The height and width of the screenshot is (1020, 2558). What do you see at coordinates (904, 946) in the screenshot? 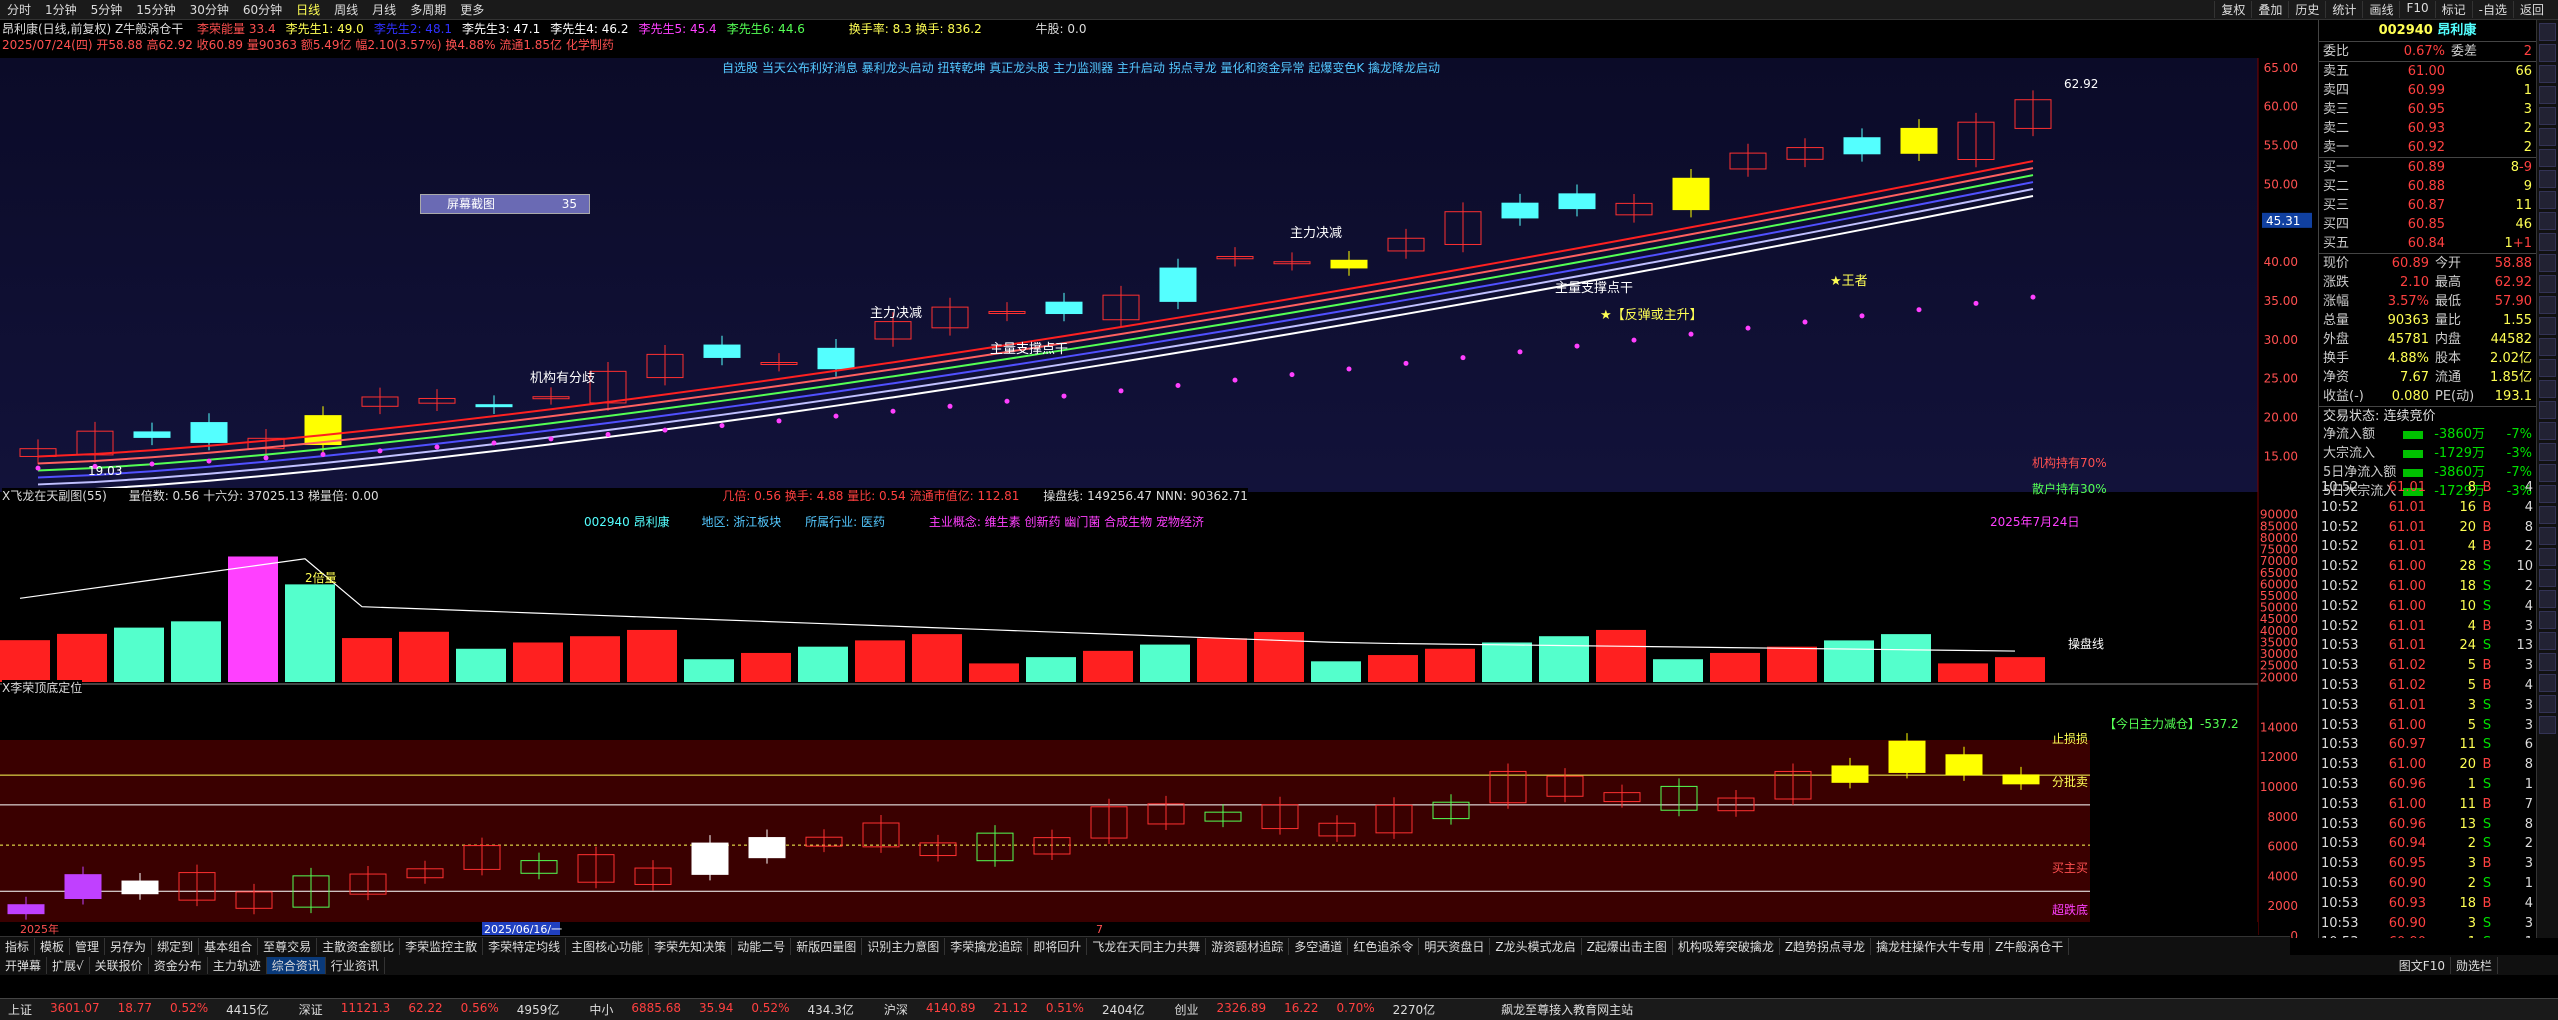
I see `indicator-btn-14: 识别主力意图` at bounding box center [904, 946].